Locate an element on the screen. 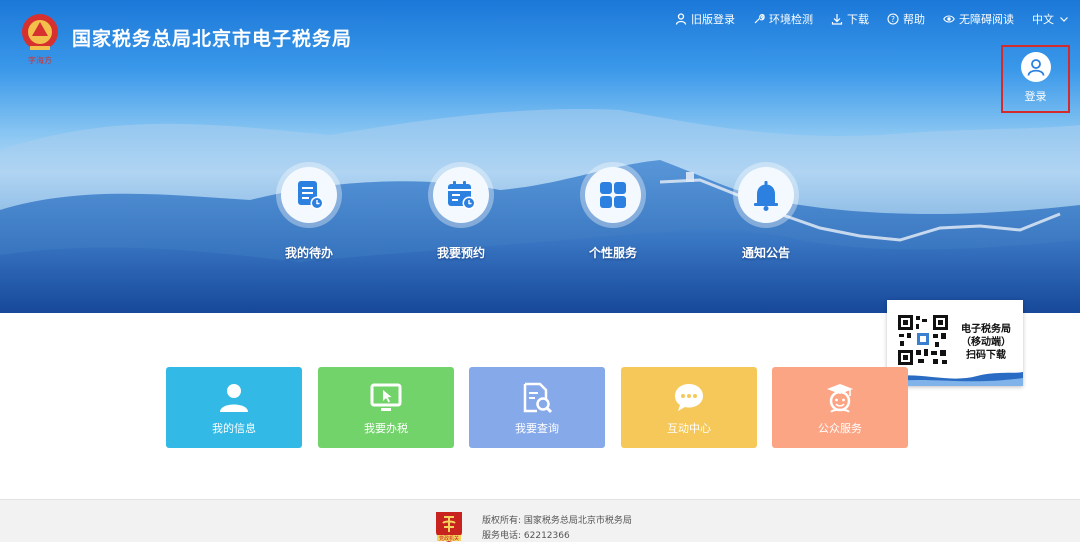 The image size is (1080, 544). old-login-link: 旧版登录 is located at coordinates (705, 19).